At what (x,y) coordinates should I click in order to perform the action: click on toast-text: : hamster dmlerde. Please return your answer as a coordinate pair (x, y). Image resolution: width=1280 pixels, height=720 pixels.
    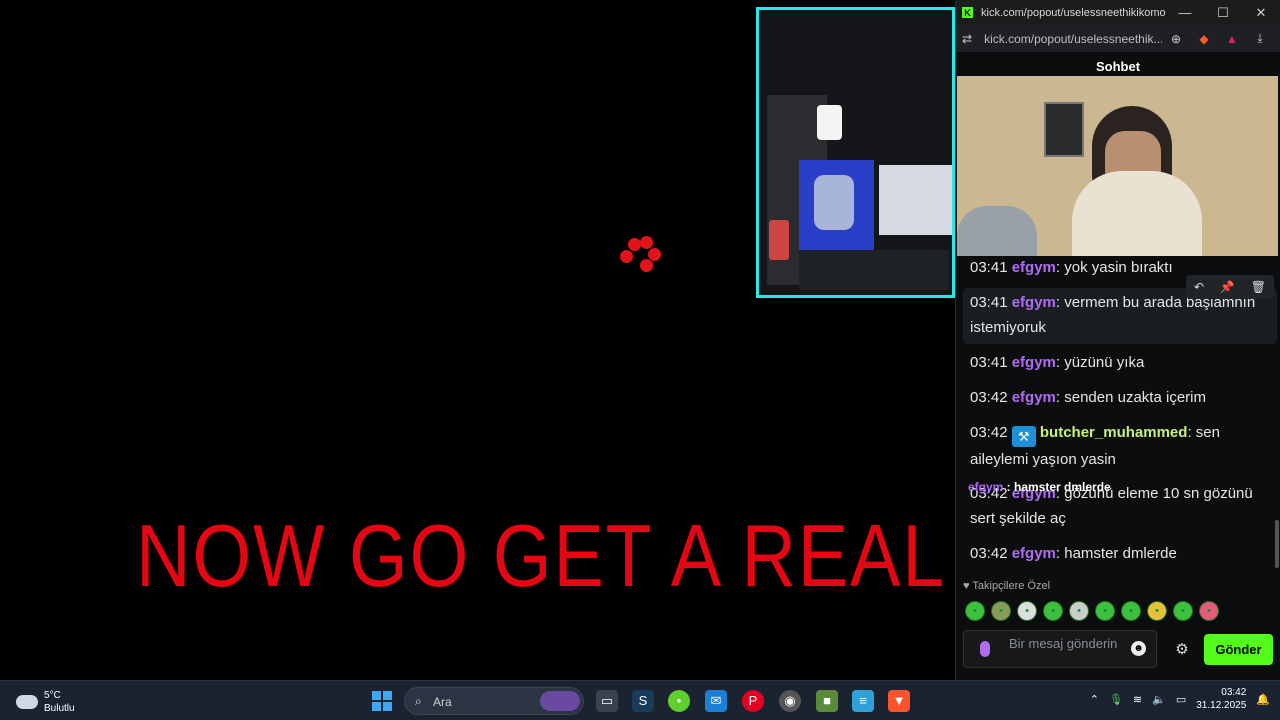
    Looking at the image, I should click on (1057, 487).